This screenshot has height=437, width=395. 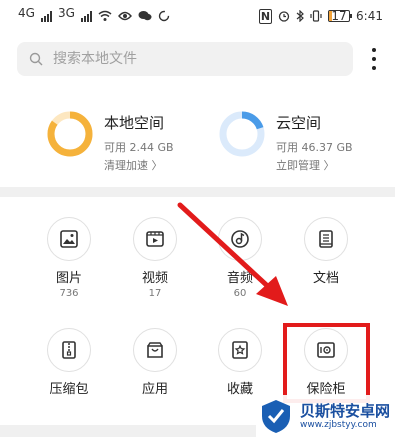 I want to click on audio-icon, so click(x=240, y=239).